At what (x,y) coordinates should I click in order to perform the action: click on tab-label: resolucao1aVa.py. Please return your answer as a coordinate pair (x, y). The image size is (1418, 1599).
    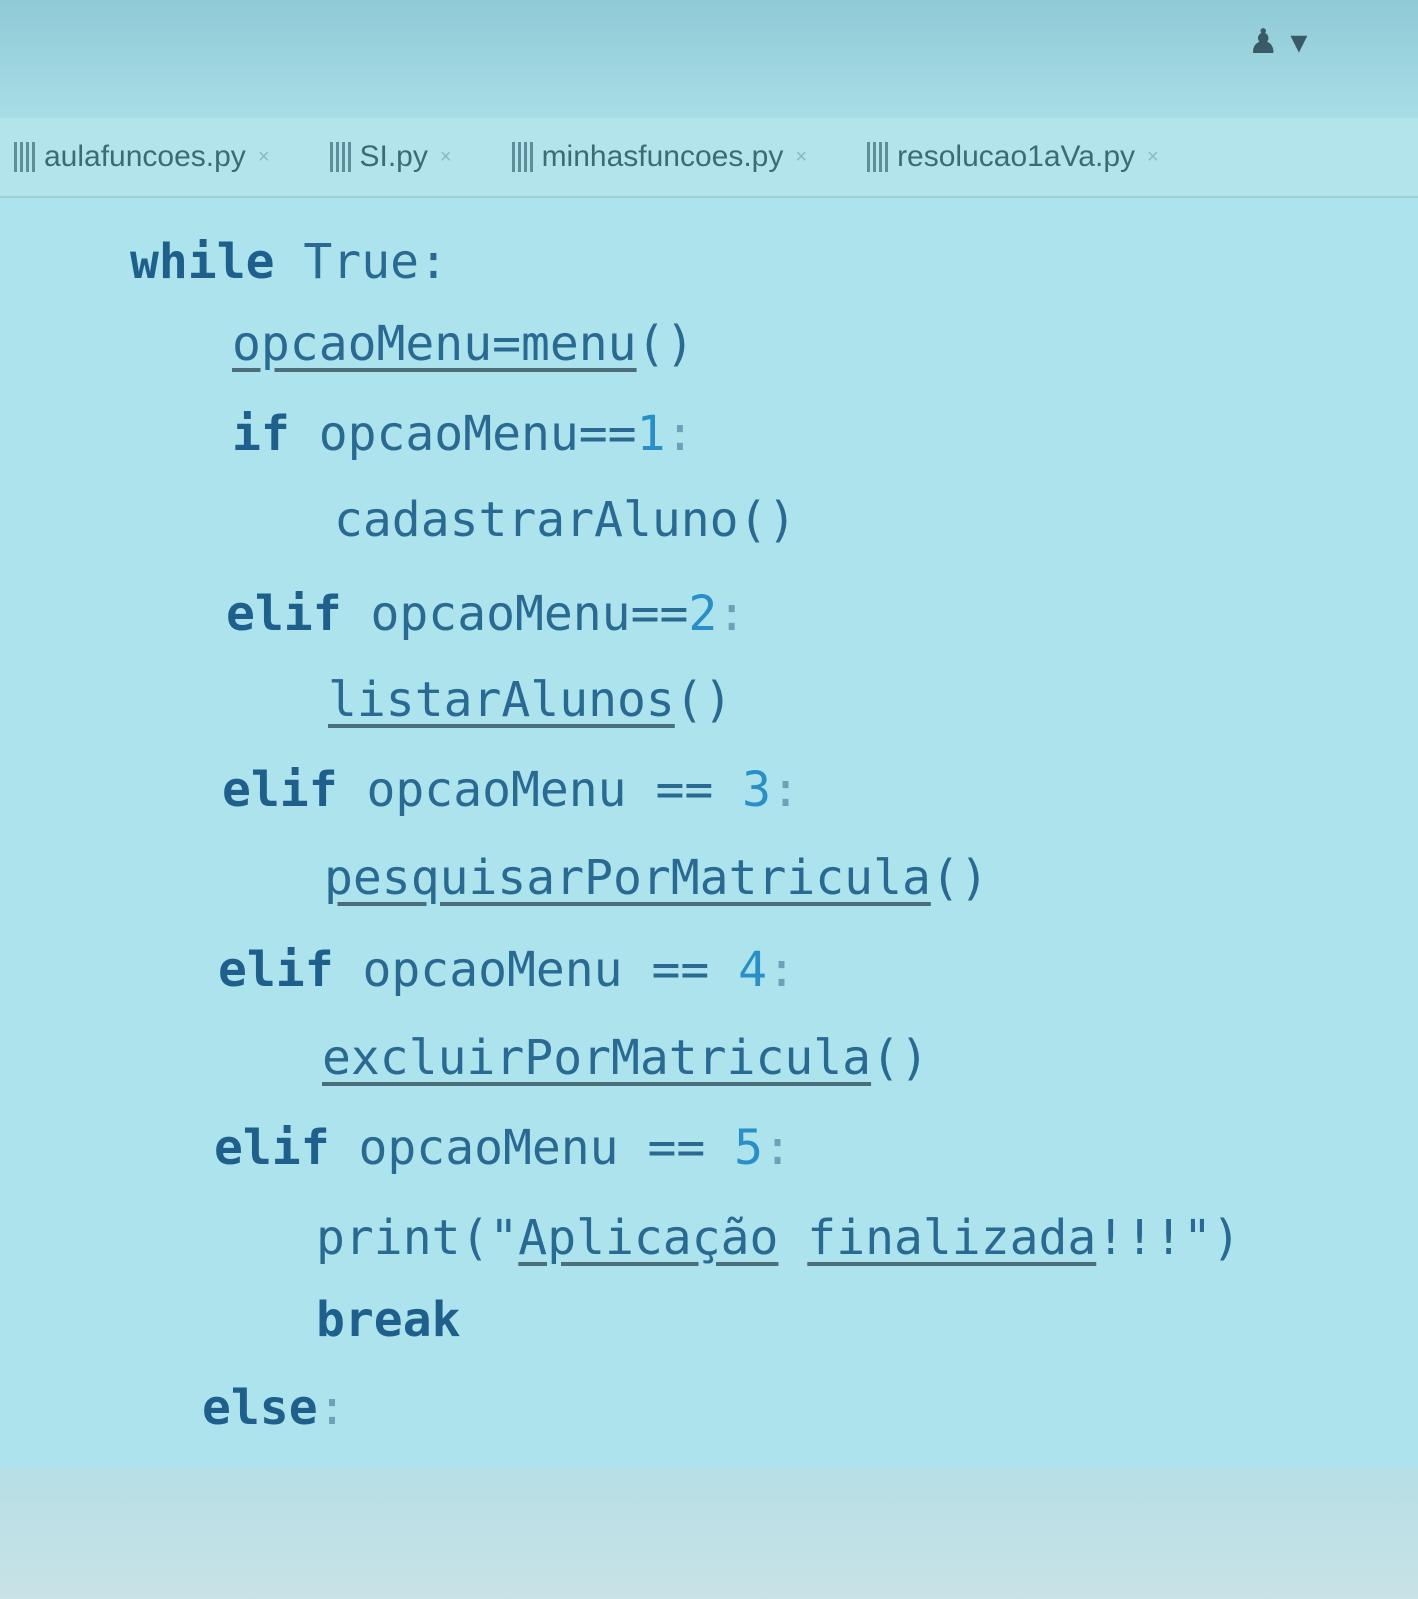
    Looking at the image, I should click on (1016, 156).